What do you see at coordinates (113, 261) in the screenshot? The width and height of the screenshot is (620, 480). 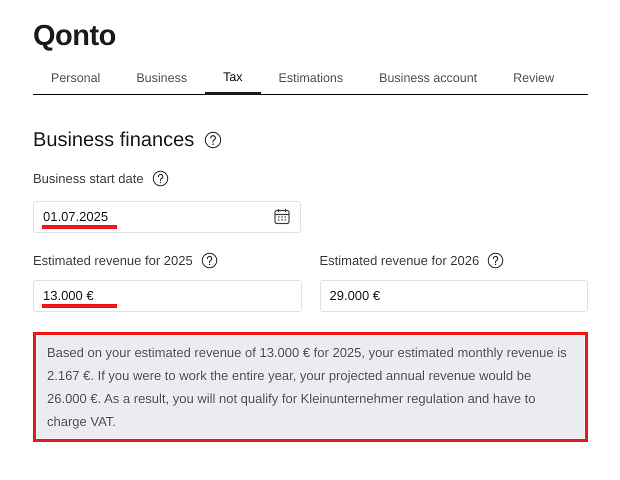 I see `field-label: Estimated revenue for 2025` at bounding box center [113, 261].